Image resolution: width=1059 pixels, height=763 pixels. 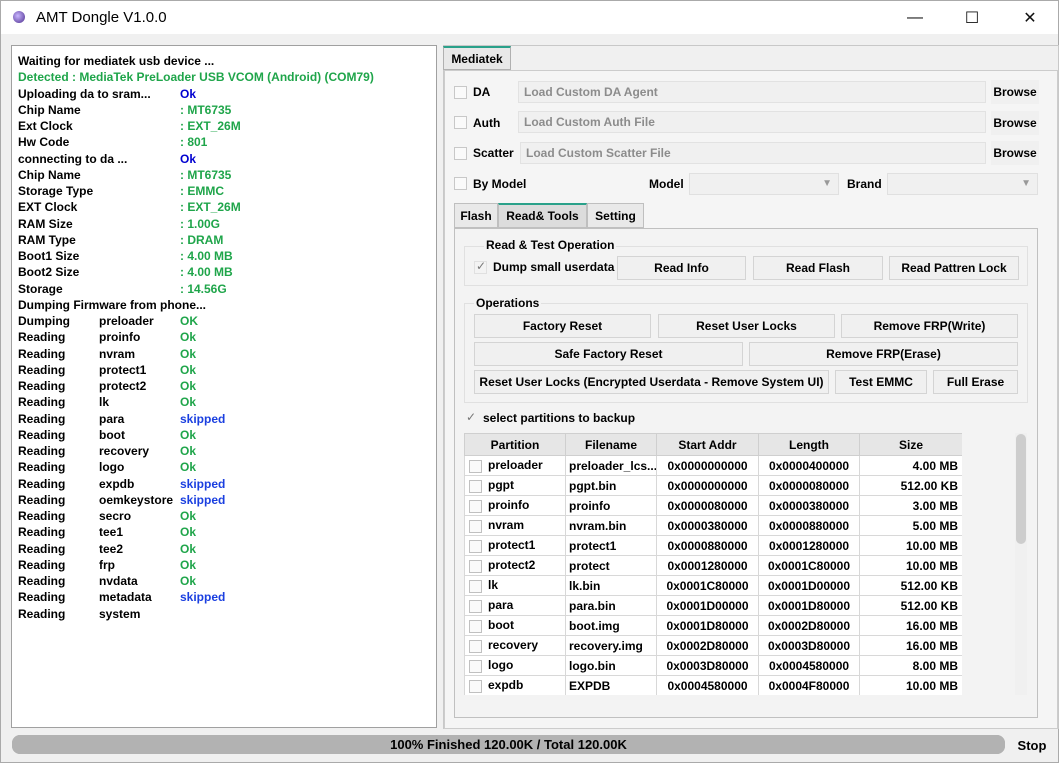 I want to click on remove-frp-write-button: Remove FRP(Write), so click(x=929, y=326).